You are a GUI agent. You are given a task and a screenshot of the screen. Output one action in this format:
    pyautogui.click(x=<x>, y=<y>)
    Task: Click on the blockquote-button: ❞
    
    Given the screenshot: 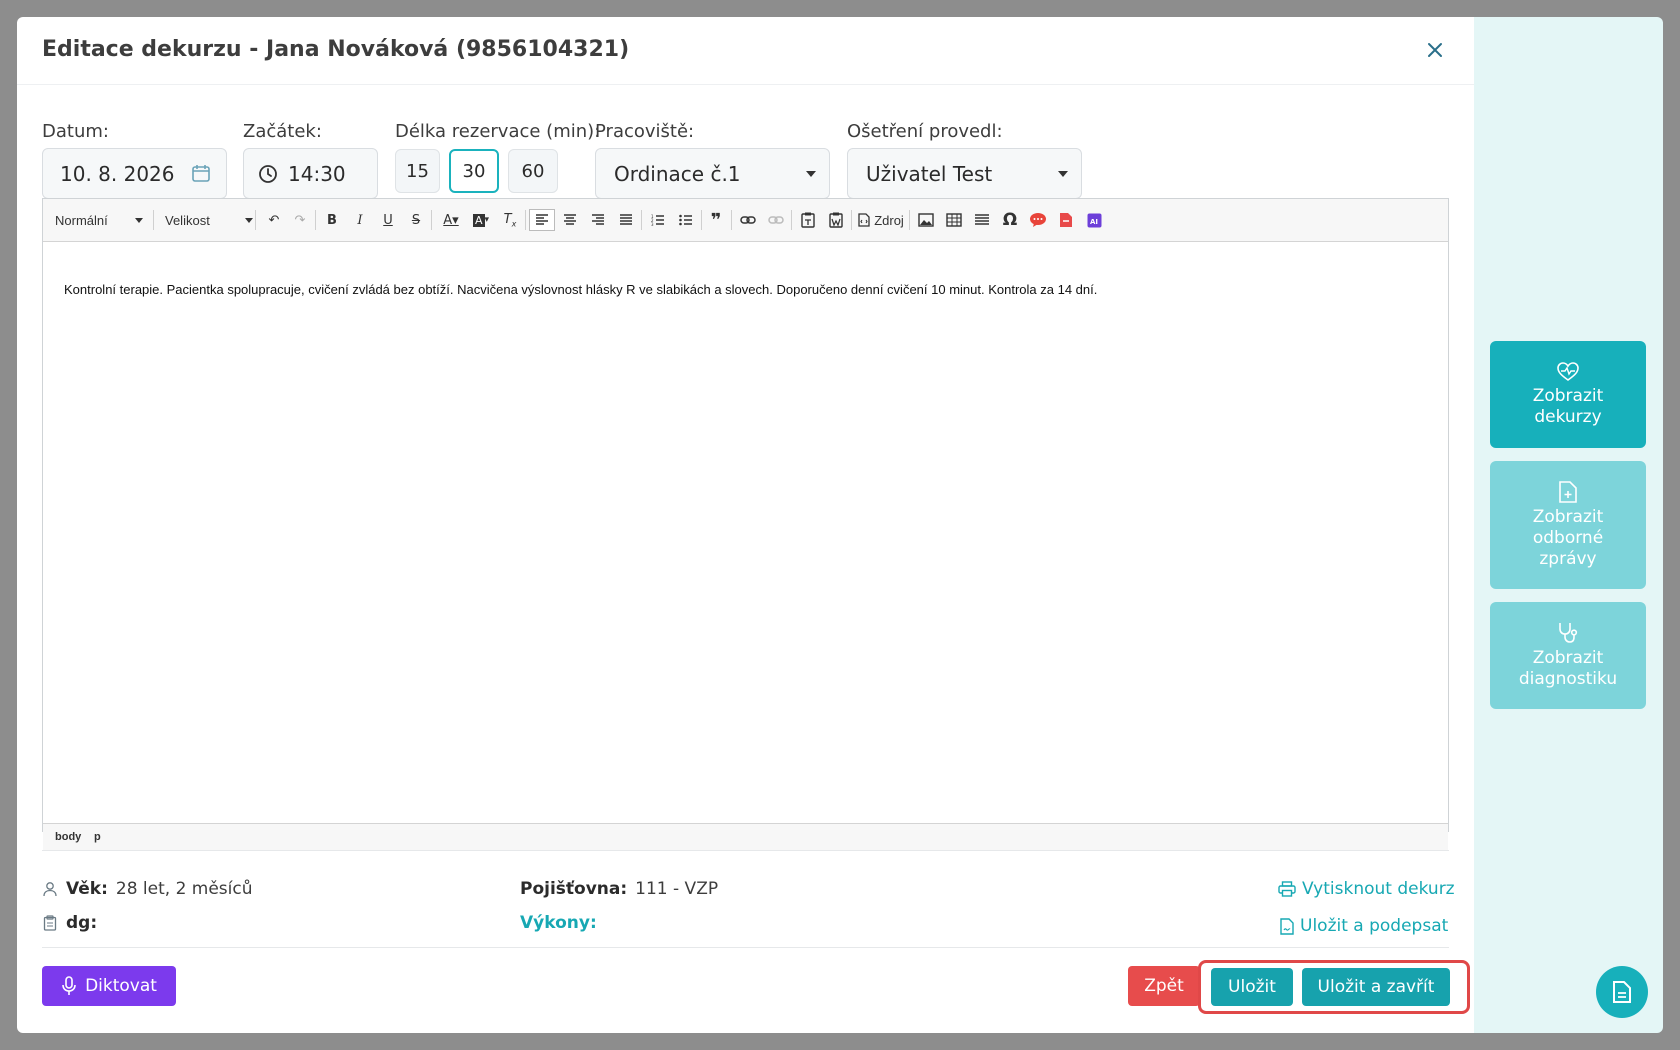 What is the action you would take?
    pyautogui.click(x=716, y=220)
    